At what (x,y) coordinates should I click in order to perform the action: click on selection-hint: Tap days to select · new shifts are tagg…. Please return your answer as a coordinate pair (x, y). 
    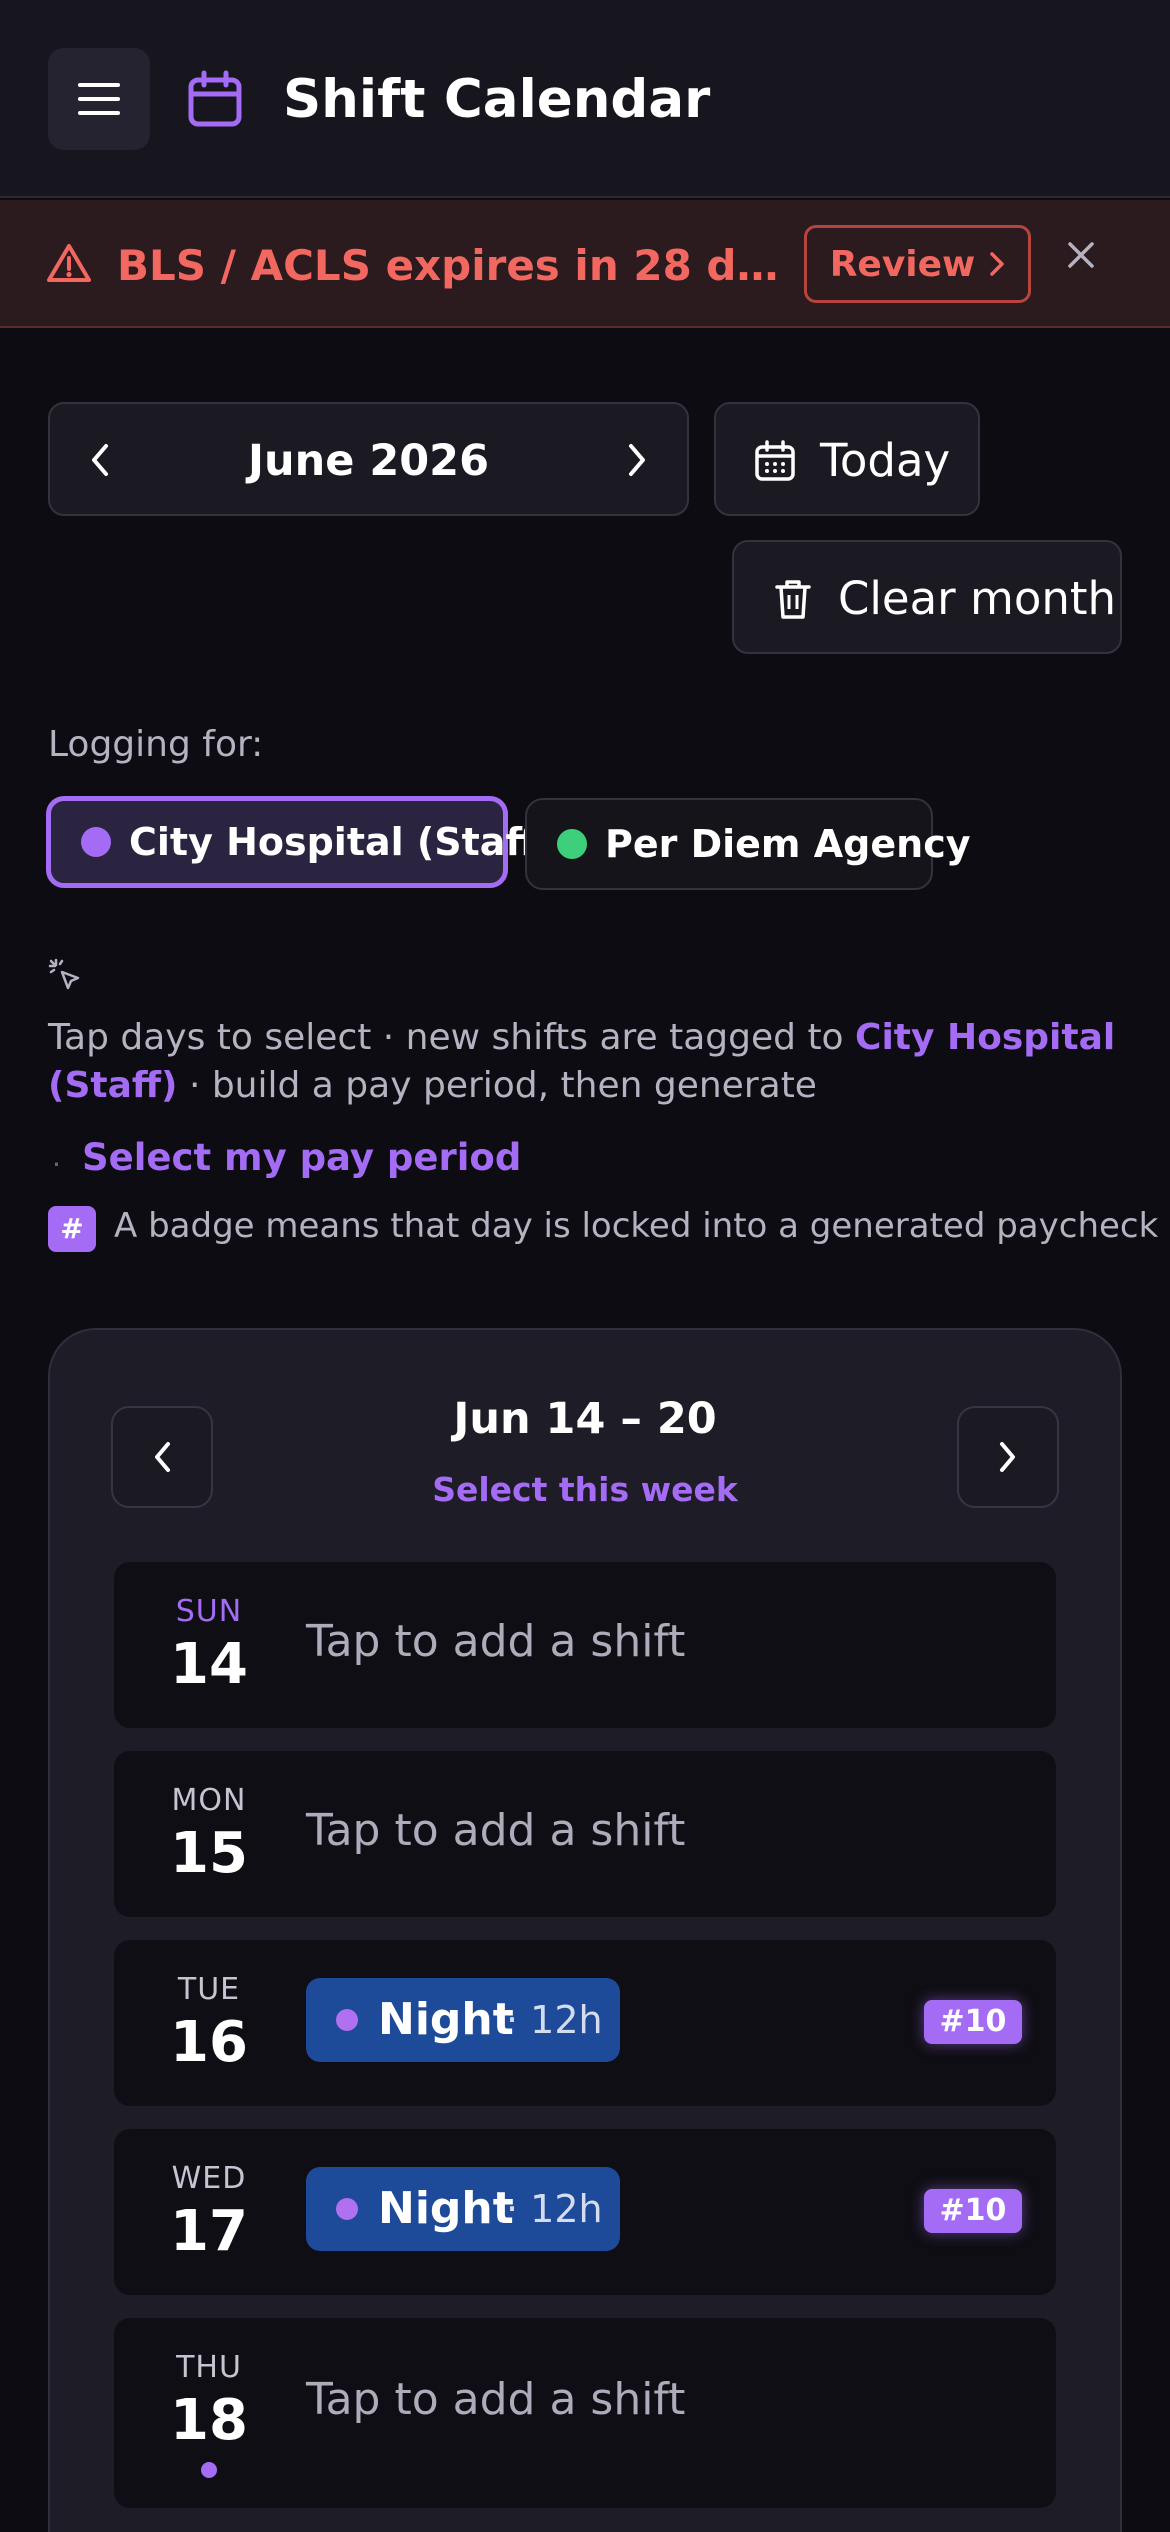
    Looking at the image, I should click on (588, 1062).